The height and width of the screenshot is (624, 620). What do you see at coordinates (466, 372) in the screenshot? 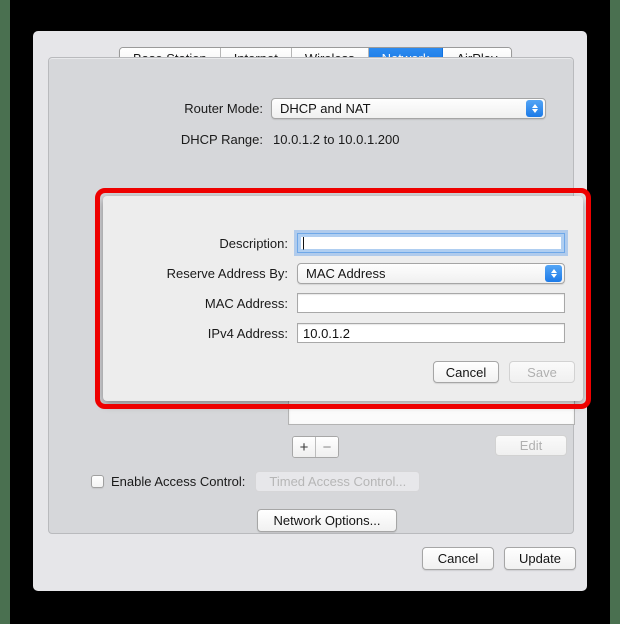
I see `sheet-cancel-button: Cancel` at bounding box center [466, 372].